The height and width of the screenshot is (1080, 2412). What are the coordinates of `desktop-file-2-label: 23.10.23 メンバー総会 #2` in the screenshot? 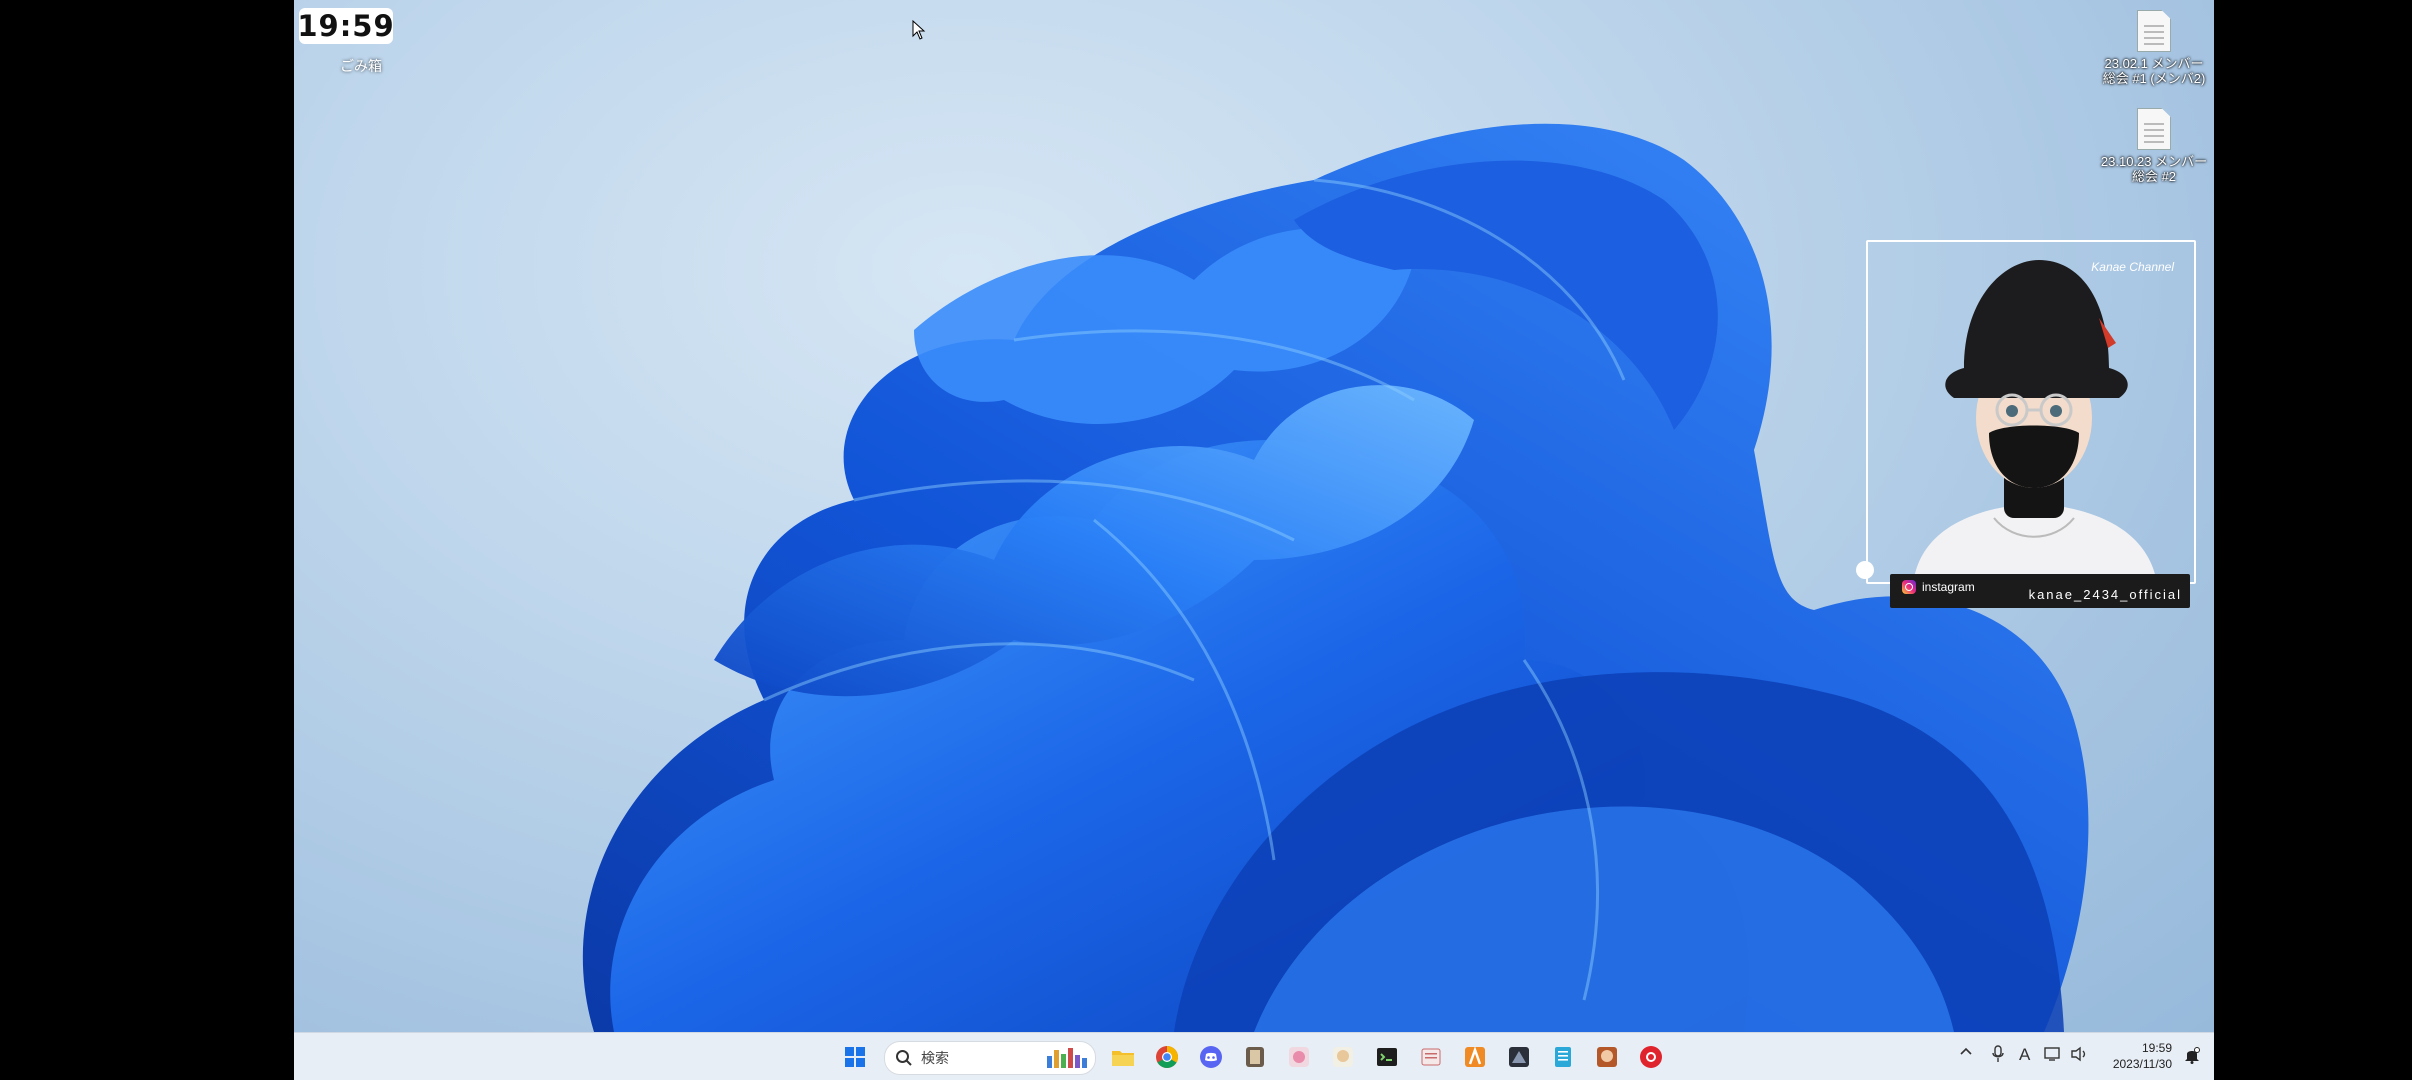 It's located at (2154, 169).